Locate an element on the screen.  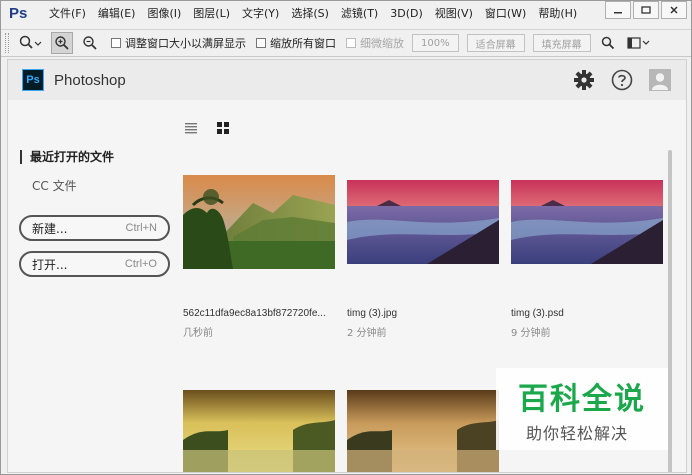
grid-view-button is located at coordinates (223, 128).